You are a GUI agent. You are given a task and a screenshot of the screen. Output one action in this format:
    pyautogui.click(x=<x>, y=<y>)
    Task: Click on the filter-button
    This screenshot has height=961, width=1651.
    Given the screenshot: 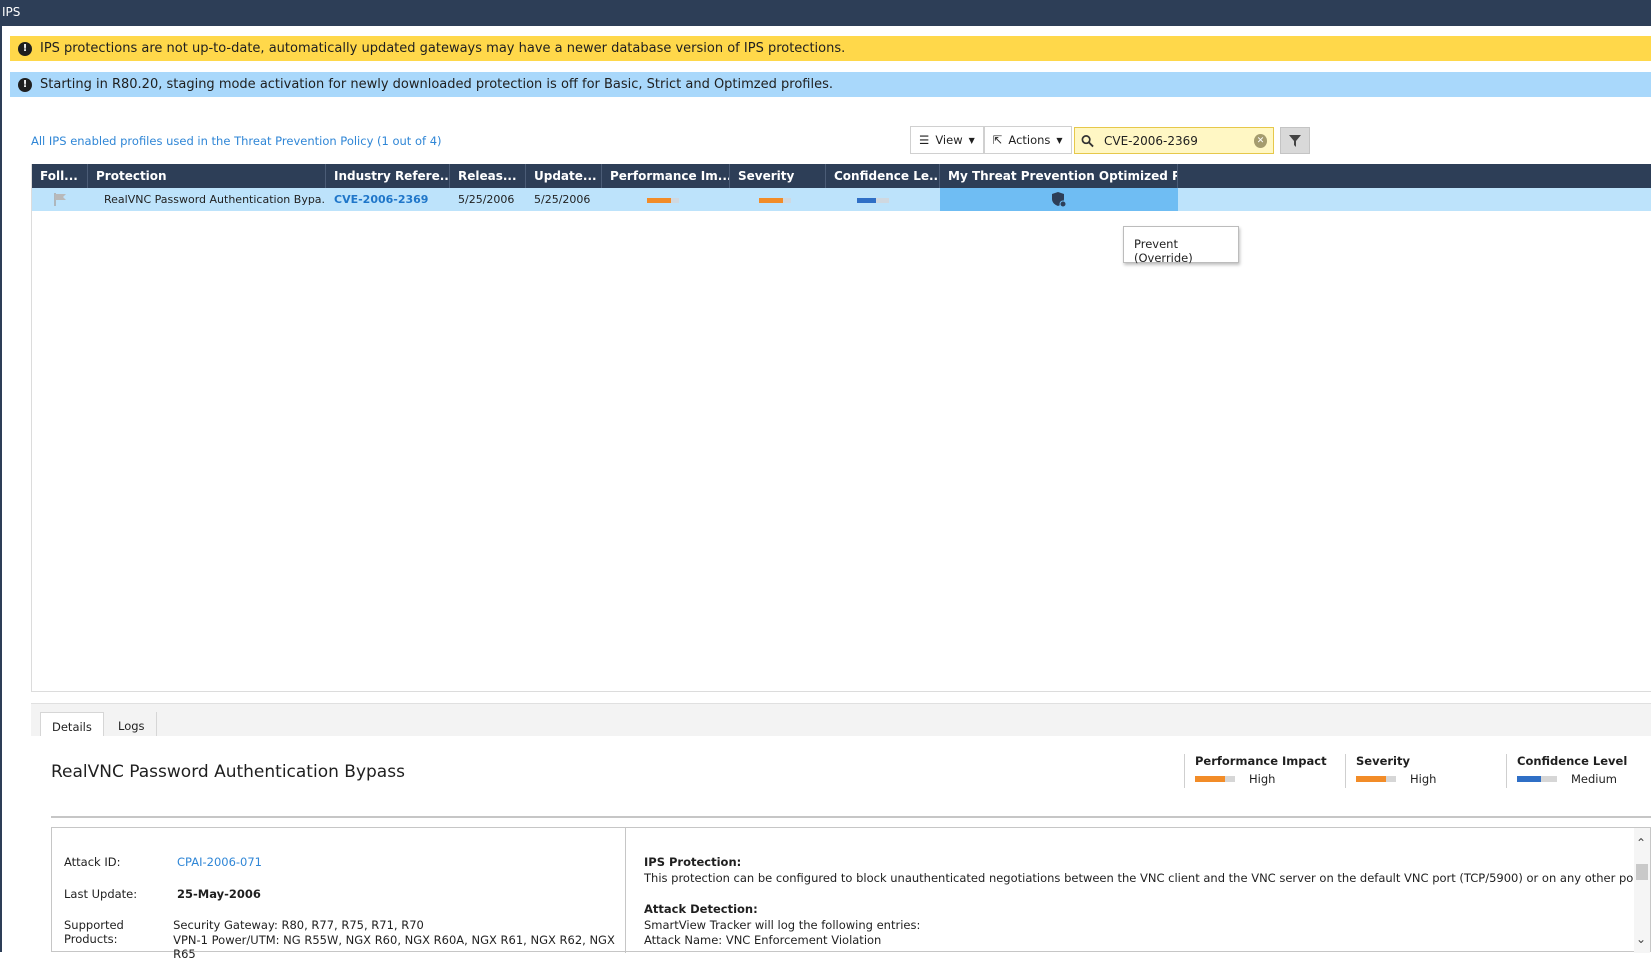 What is the action you would take?
    pyautogui.click(x=1295, y=140)
    